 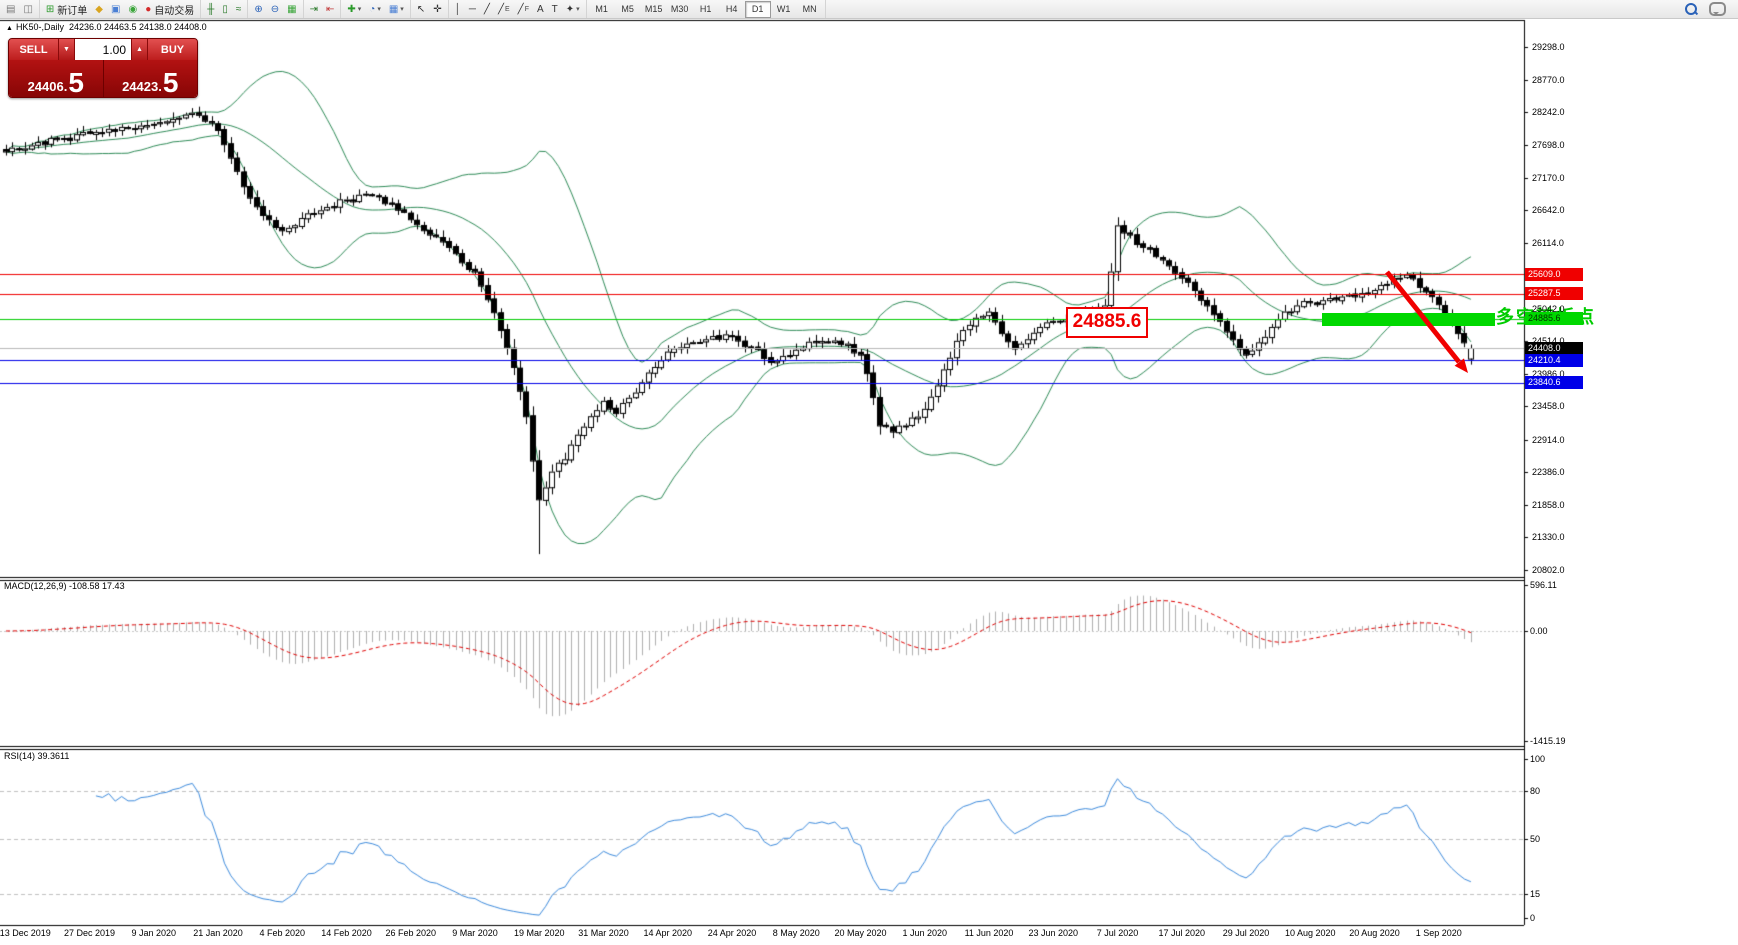 What do you see at coordinates (282, 933) in the screenshot?
I see `date-tick-label: 4 Feb 2020` at bounding box center [282, 933].